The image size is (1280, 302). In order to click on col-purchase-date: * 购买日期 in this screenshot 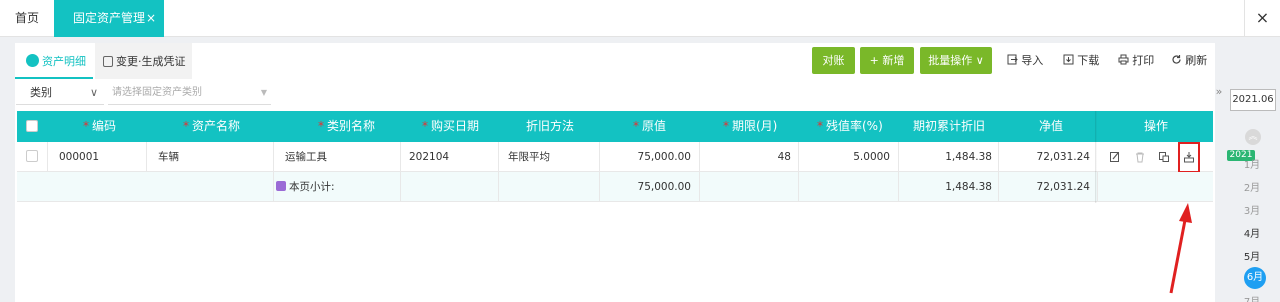, I will do `click(451, 126)`.